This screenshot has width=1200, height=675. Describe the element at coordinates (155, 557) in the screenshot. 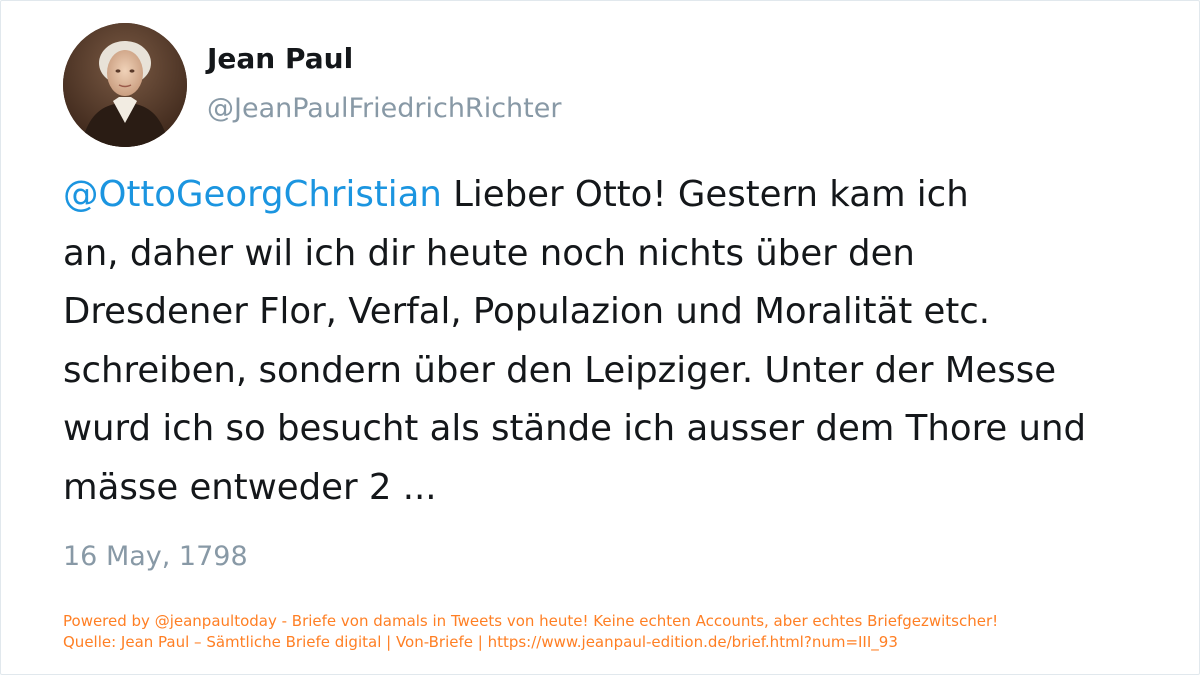

I see `tweet-date: 16 May, 1798` at that location.